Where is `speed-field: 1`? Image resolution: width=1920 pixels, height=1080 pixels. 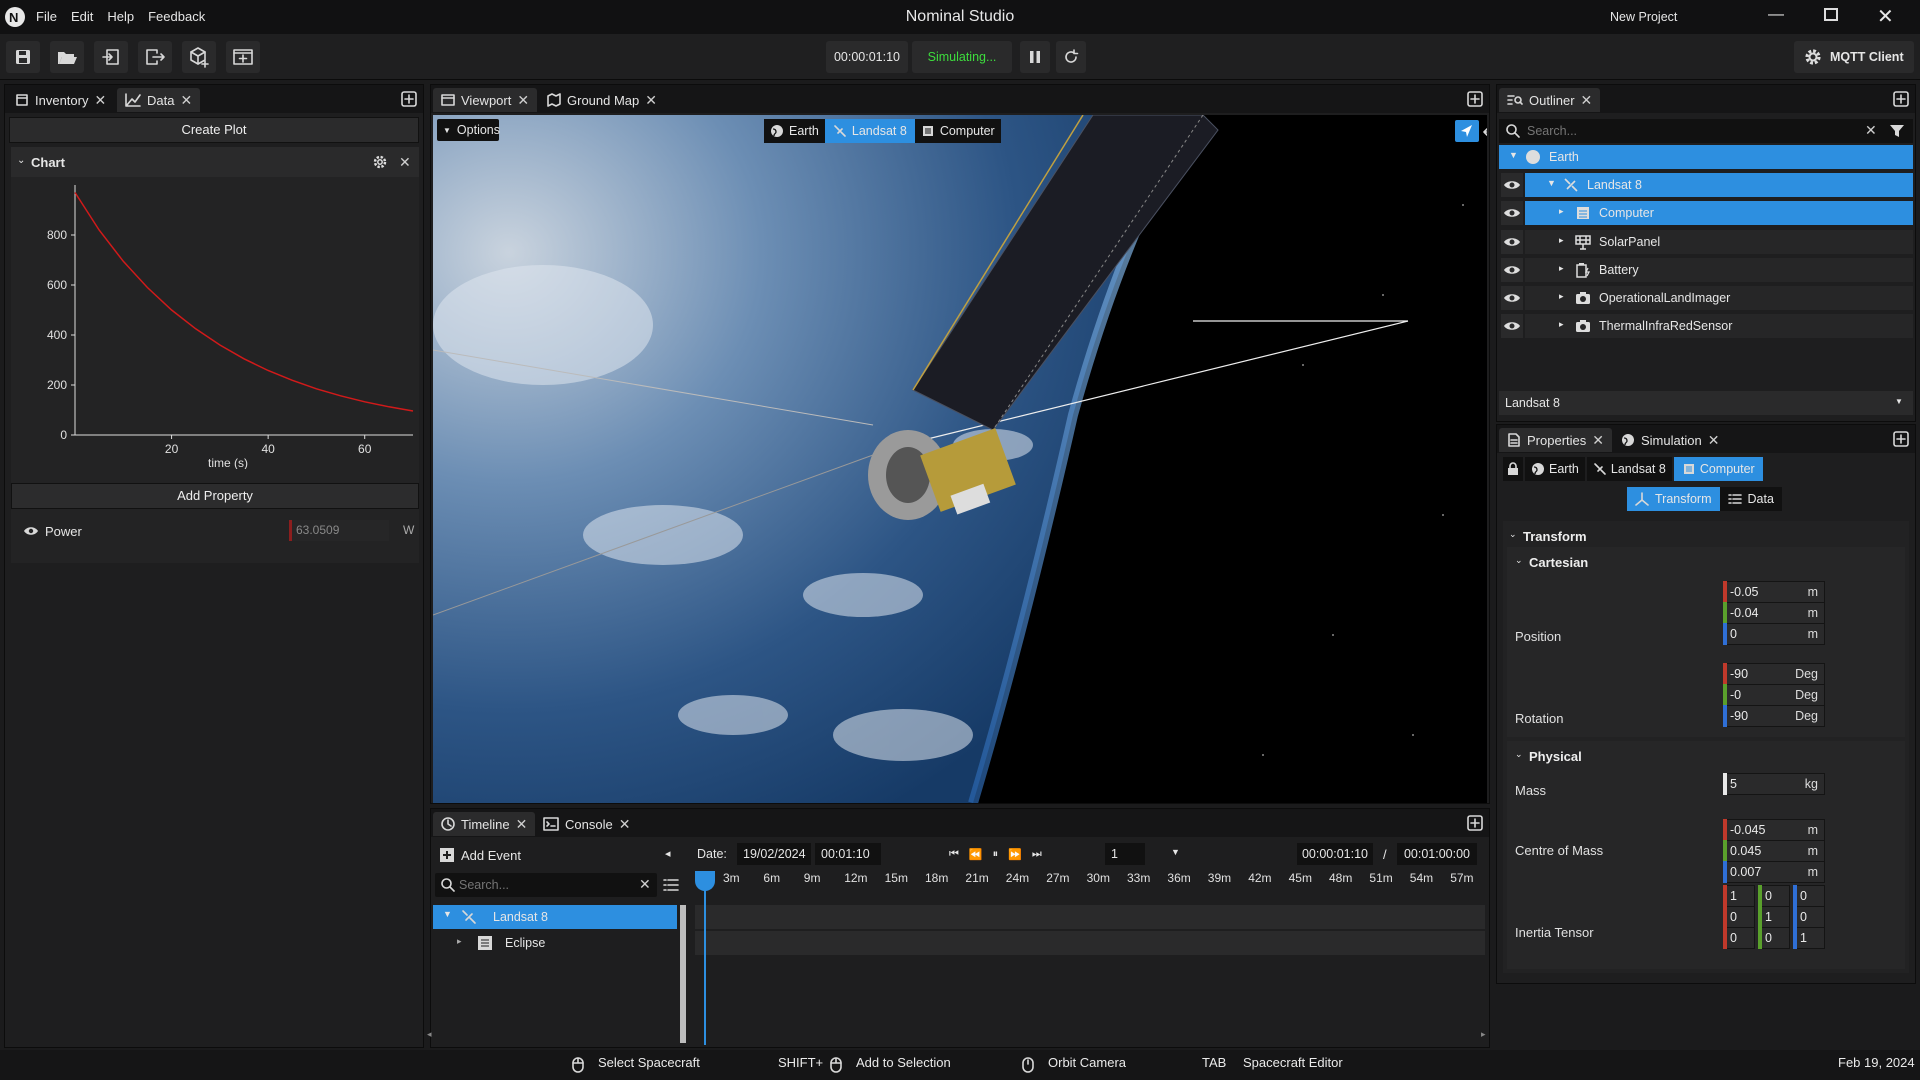
speed-field: 1 is located at coordinates (1125, 854).